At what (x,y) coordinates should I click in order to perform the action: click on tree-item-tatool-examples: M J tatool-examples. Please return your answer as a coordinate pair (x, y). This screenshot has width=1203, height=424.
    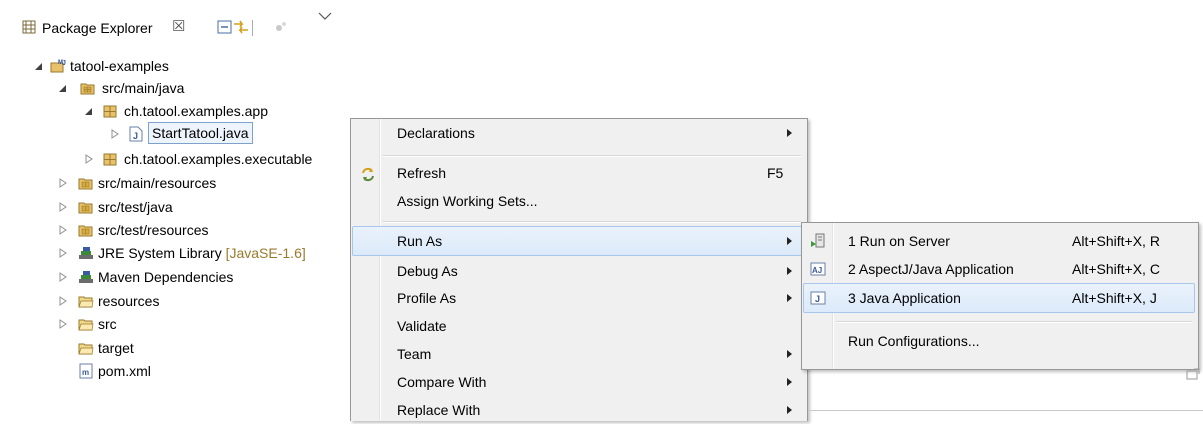
    Looking at the image, I should click on (165, 66).